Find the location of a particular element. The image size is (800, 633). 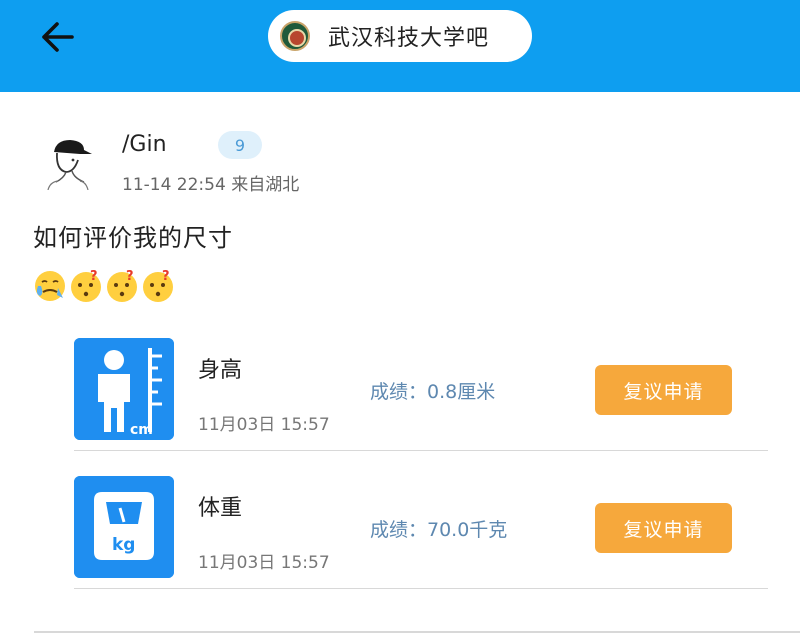

weight-scale-icon: kg is located at coordinates (124, 527).